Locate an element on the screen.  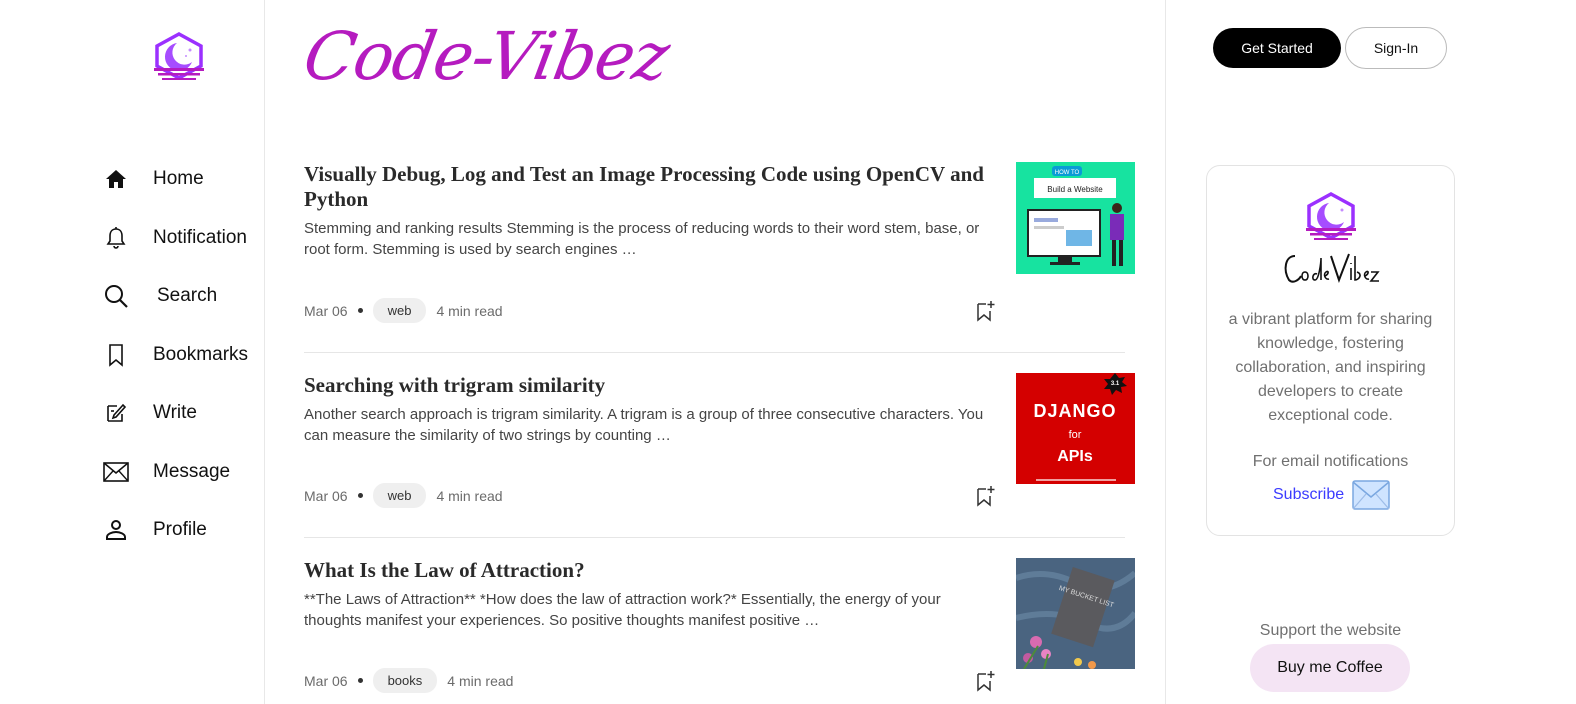
sidebar-item-message: Message is located at coordinates (175, 472).